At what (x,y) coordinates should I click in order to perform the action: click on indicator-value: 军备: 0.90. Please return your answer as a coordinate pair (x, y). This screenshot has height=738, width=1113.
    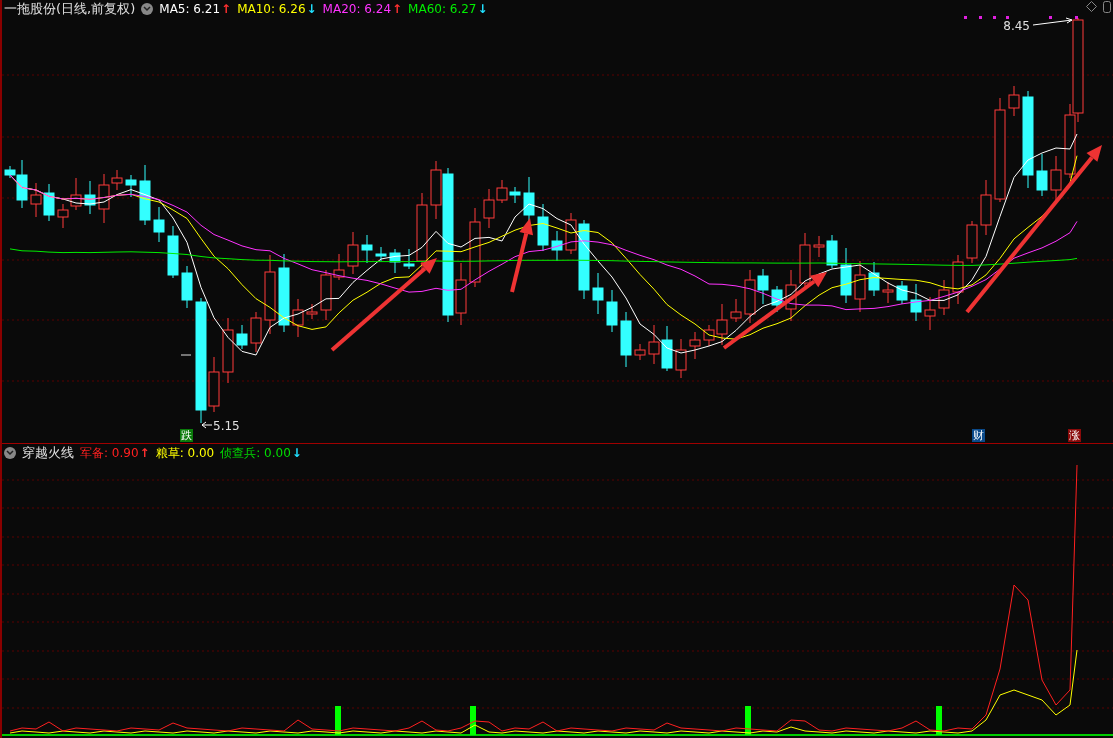
    Looking at the image, I should click on (109, 453).